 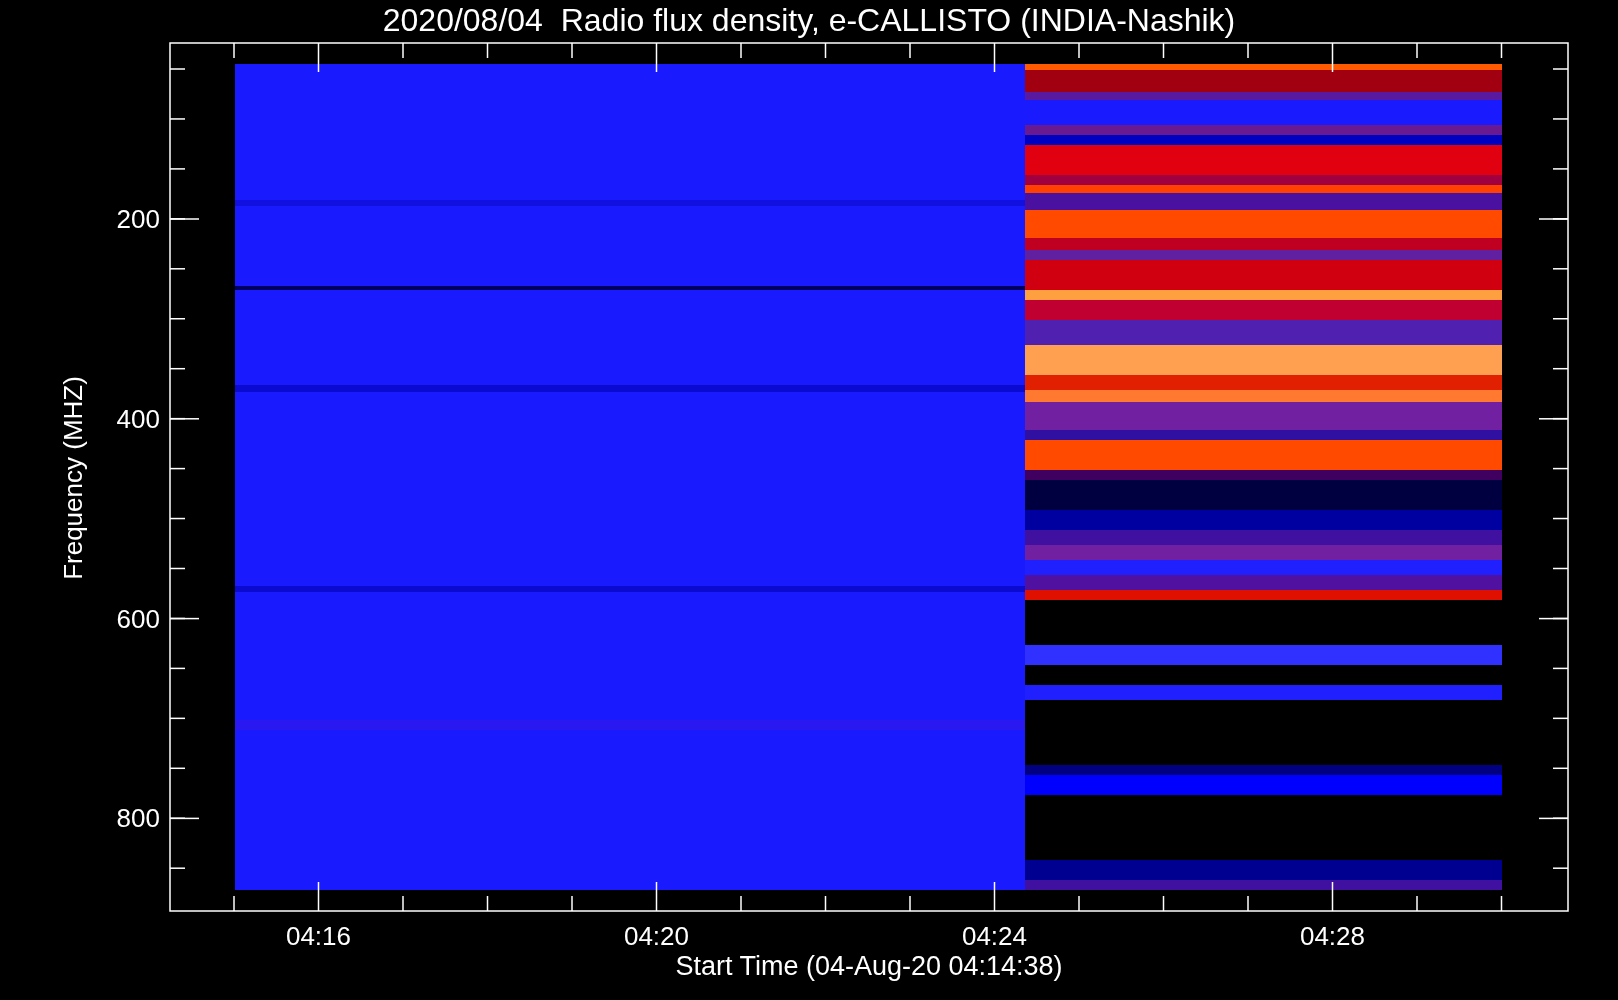 I want to click on y-tick-label: 200, so click(x=138, y=219).